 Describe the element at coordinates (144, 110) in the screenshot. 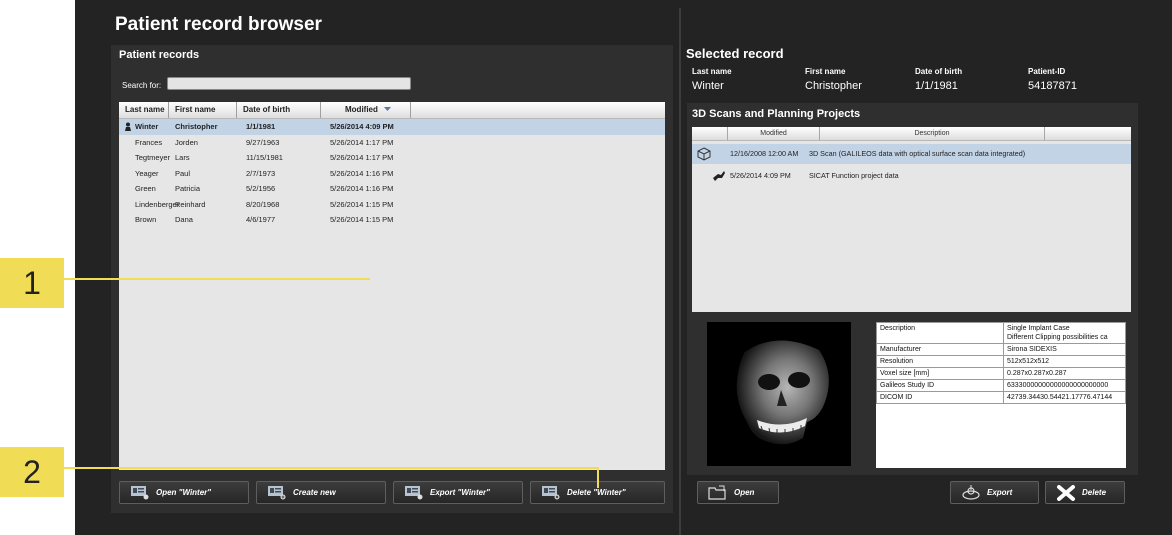

I see `col-last-name: Last name` at that location.